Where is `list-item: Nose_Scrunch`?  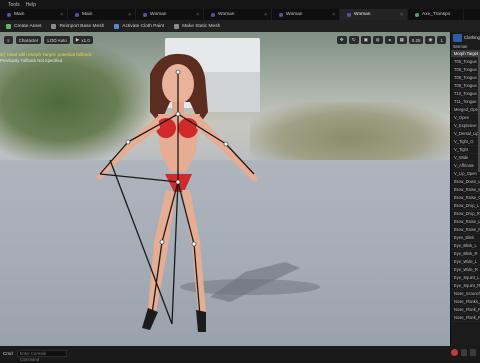 list-item: Nose_Scrunch is located at coordinates (465, 294).